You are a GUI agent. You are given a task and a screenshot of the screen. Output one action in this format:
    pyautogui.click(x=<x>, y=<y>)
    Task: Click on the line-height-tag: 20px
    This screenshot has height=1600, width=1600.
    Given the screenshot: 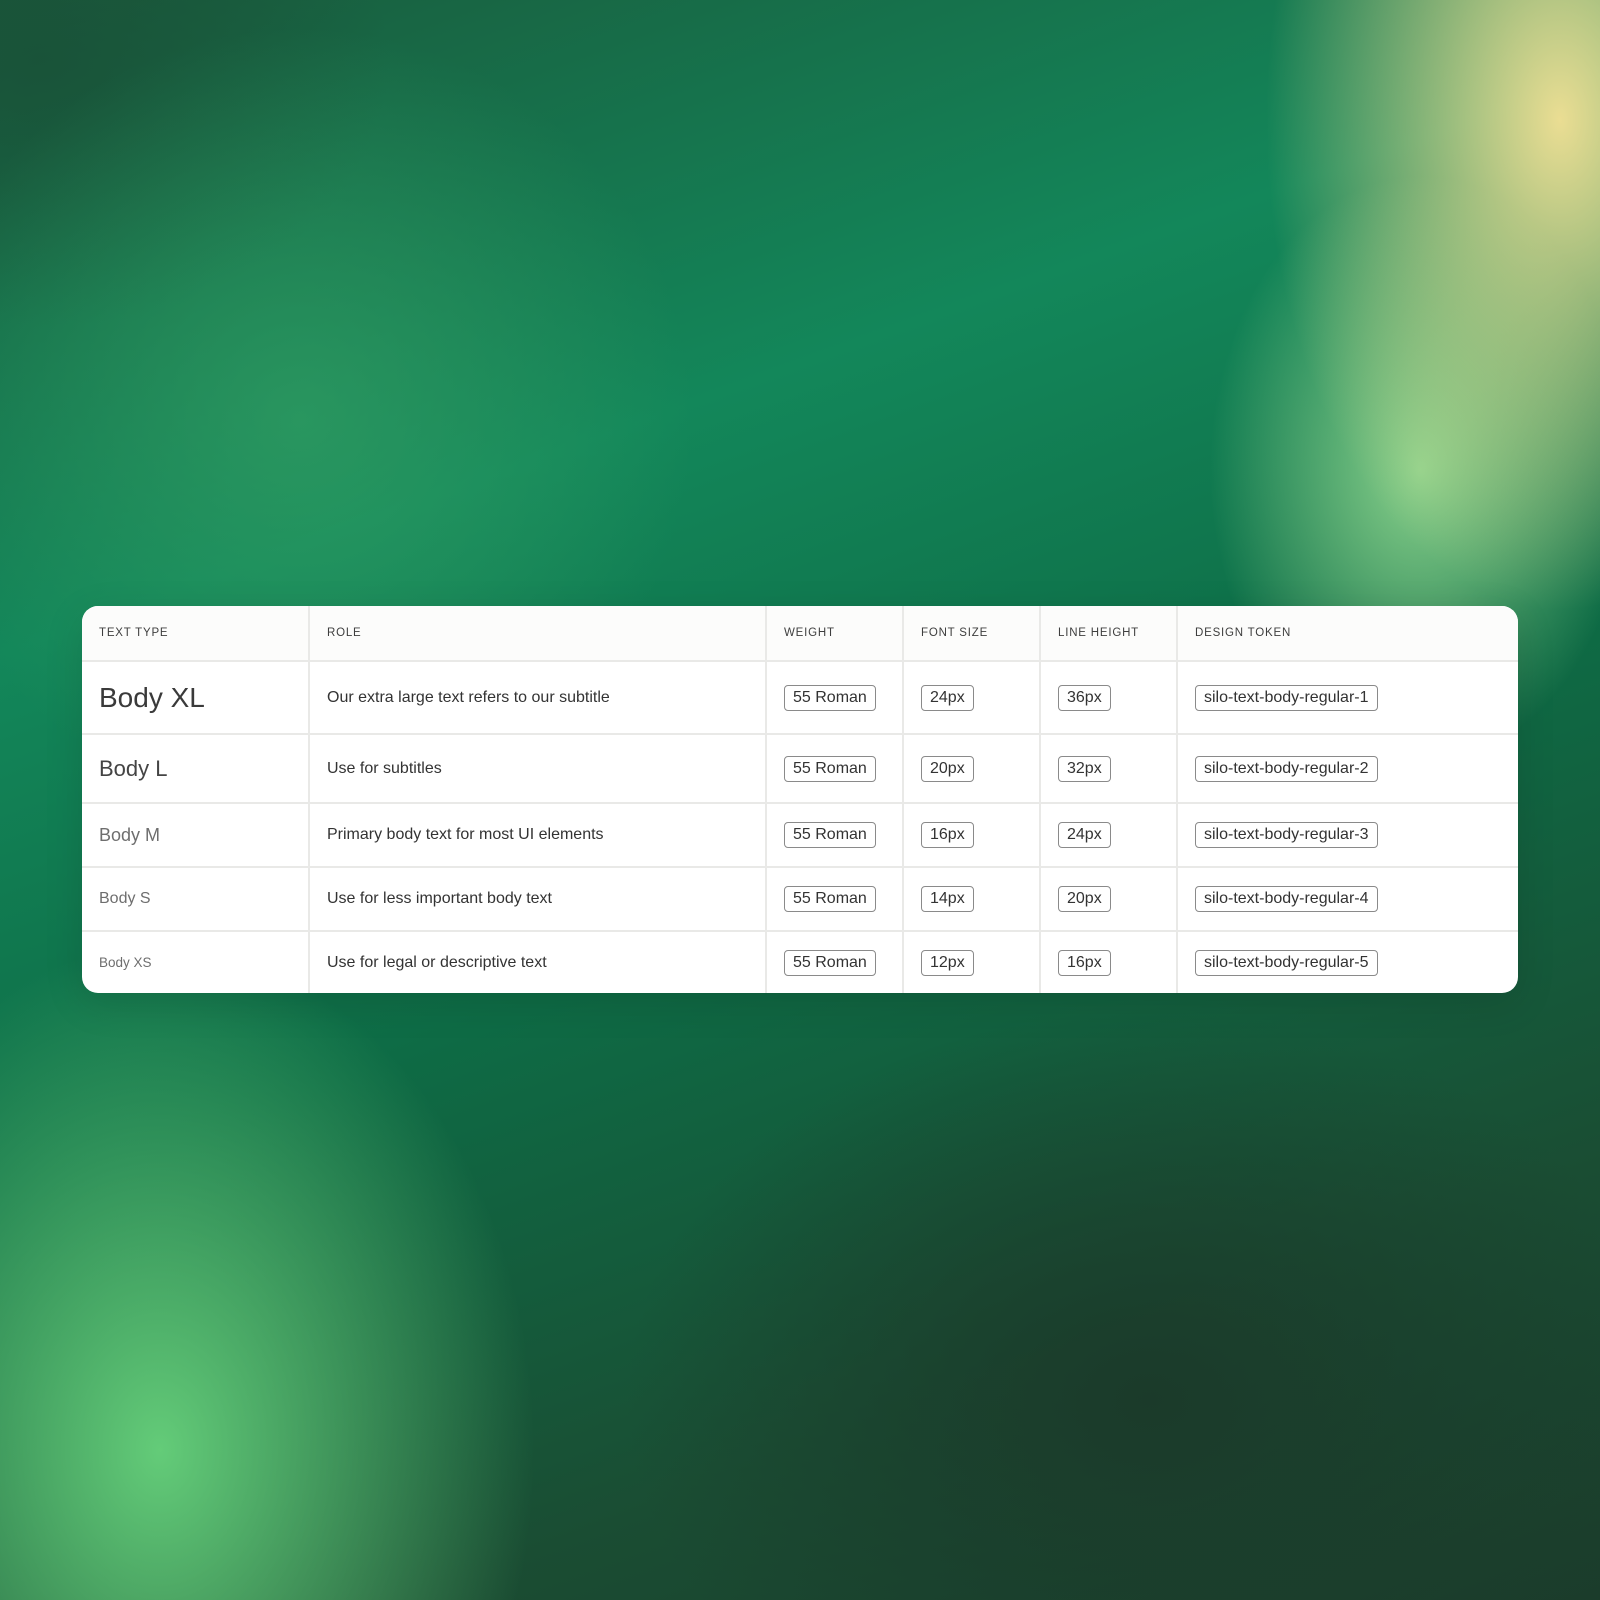 What is the action you would take?
    pyautogui.click(x=1084, y=899)
    